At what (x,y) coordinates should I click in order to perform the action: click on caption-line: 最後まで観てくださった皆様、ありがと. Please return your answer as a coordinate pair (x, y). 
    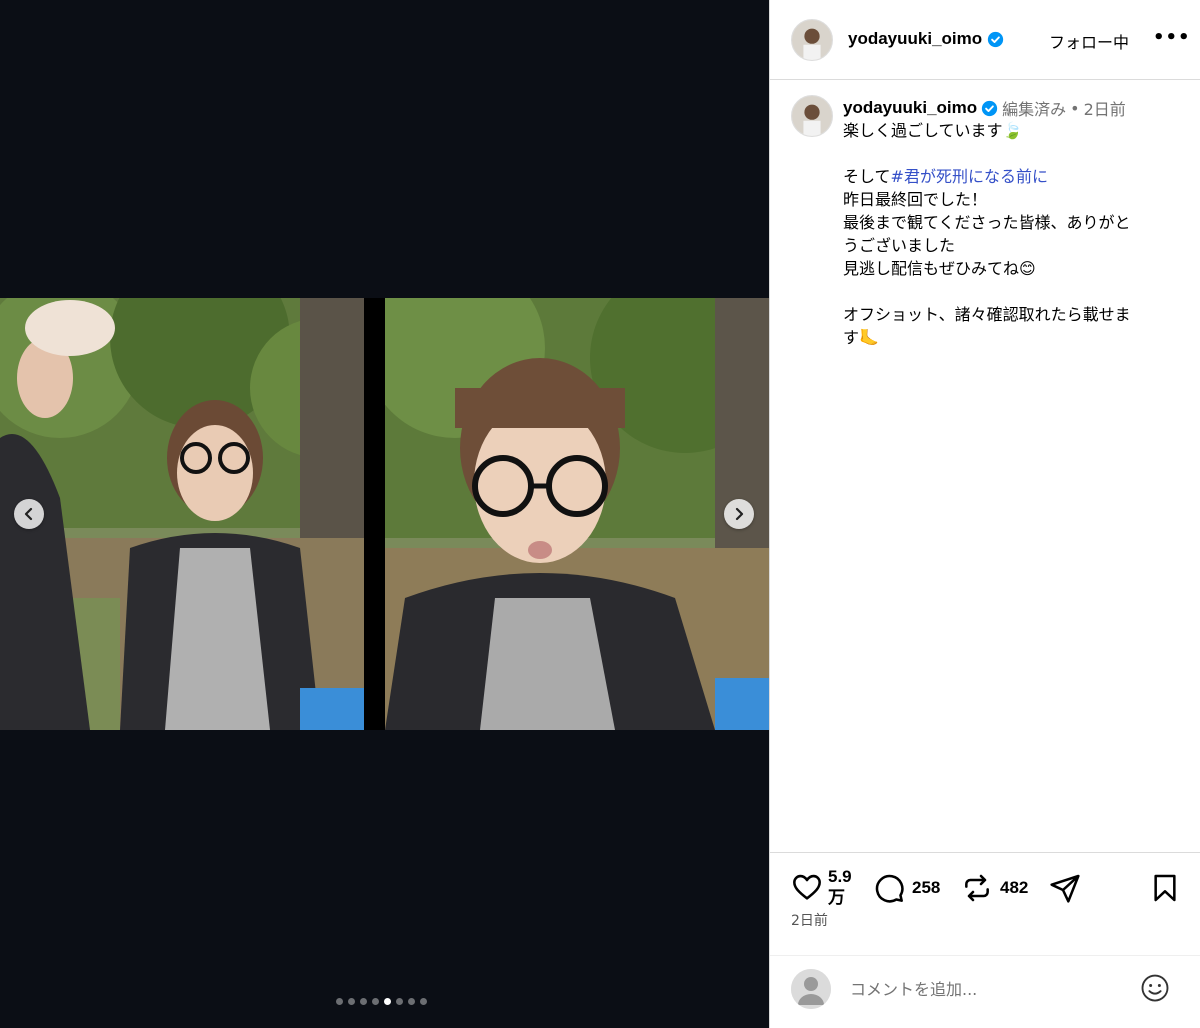
    Looking at the image, I should click on (987, 222).